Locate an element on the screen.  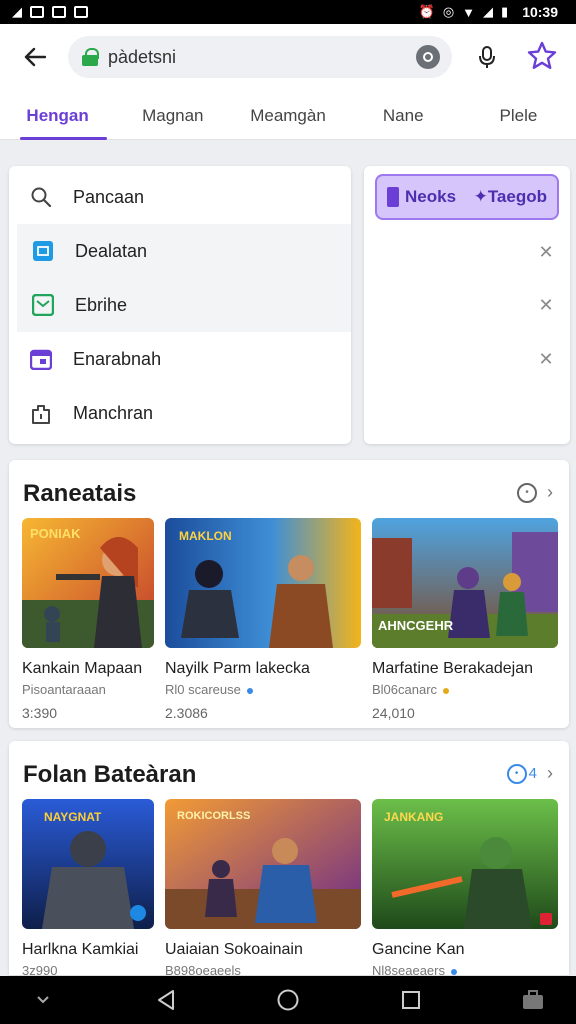
tab-plele: Plele is located at coordinates (518, 116).